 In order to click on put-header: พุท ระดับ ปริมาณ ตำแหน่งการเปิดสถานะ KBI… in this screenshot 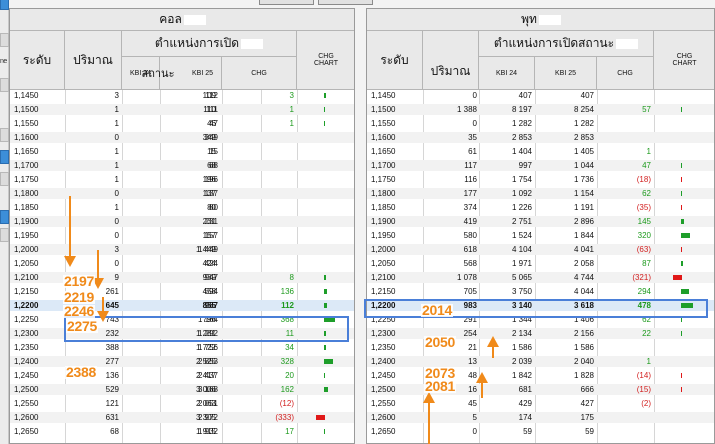, I will do `click(540, 49)`.